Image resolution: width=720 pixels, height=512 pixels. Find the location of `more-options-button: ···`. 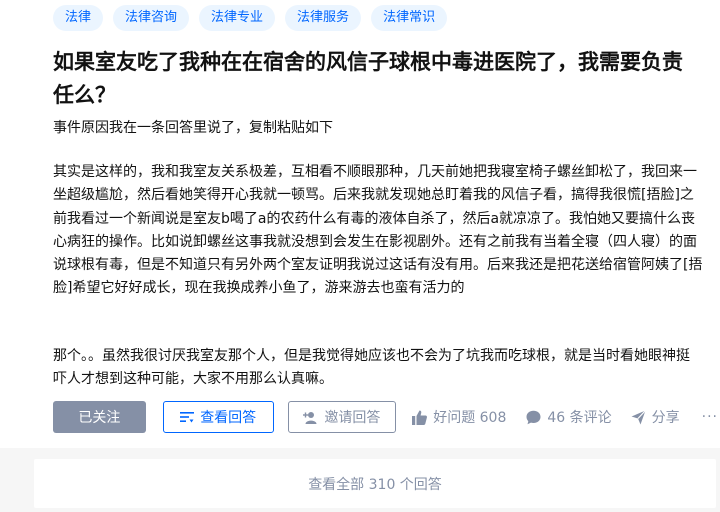

more-options-button: ··· is located at coordinates (710, 417).